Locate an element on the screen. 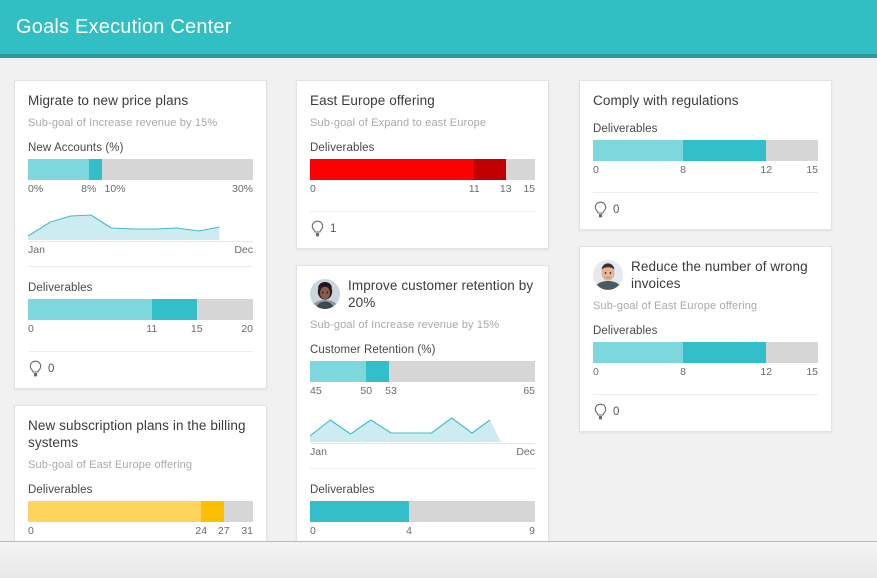 Image resolution: width=877 pixels, height=578 pixels. metric-label: Customer Retention (%) is located at coordinates (373, 349).